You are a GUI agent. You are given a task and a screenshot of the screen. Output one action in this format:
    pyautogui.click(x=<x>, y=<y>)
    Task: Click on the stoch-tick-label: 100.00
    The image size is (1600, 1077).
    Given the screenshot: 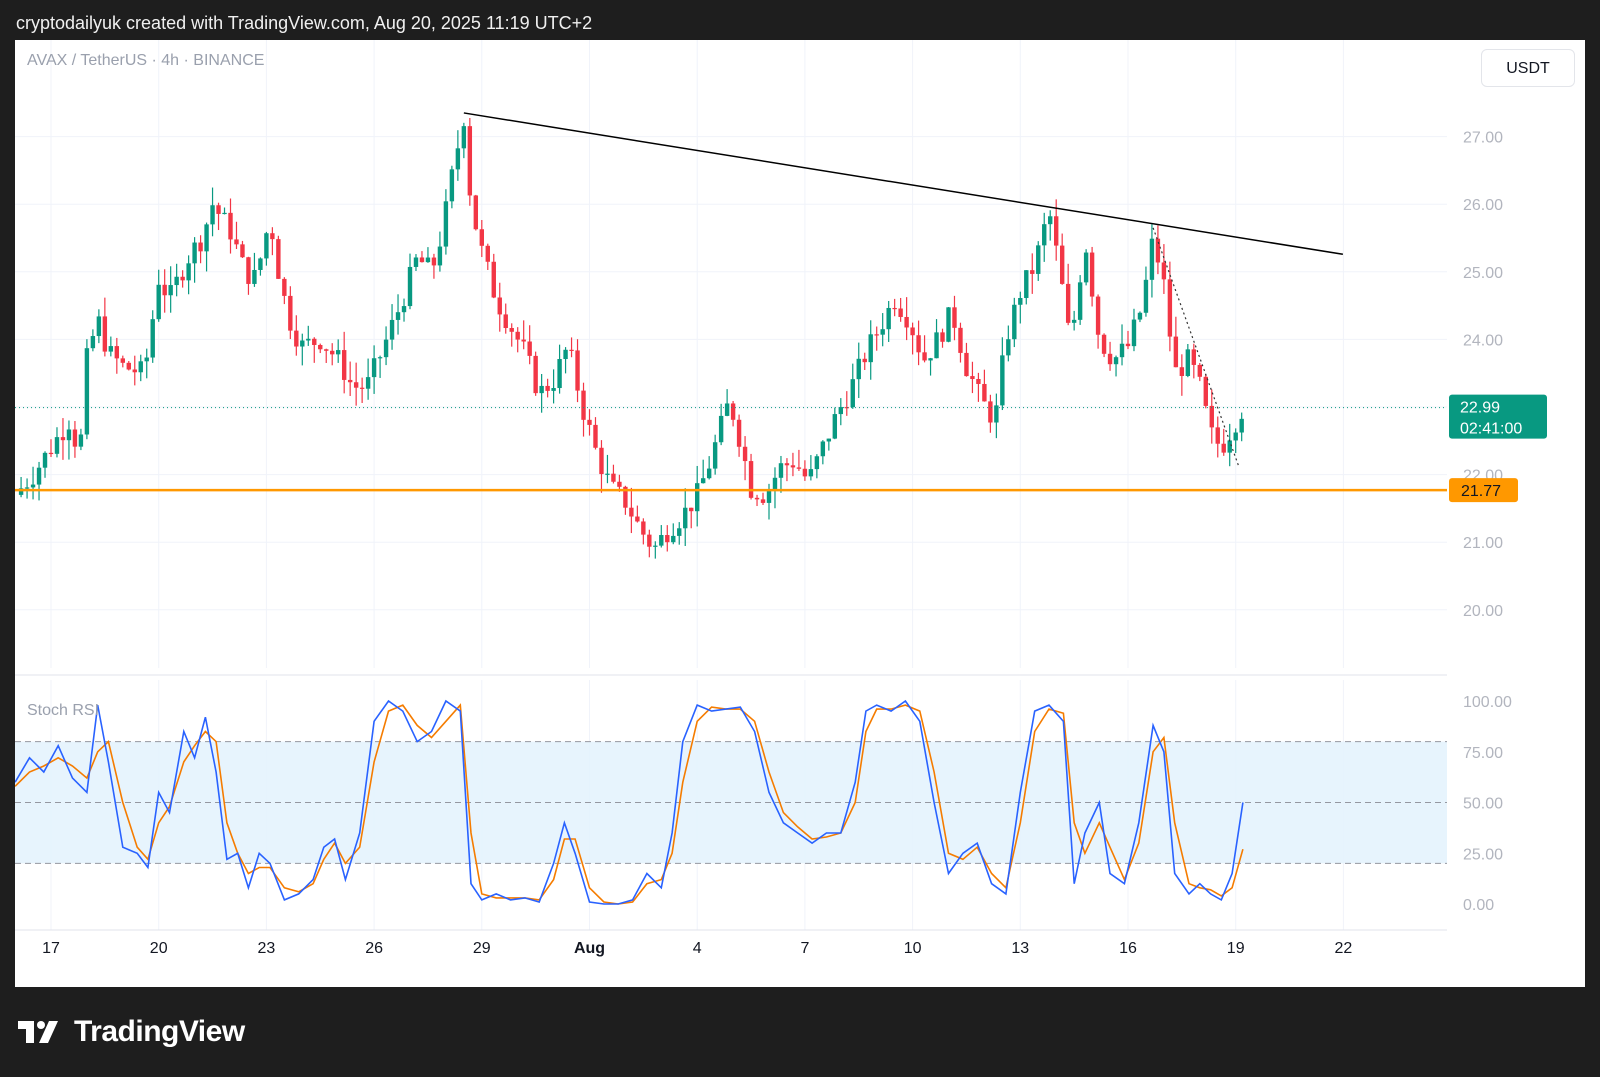 What is the action you would take?
    pyautogui.click(x=1487, y=702)
    